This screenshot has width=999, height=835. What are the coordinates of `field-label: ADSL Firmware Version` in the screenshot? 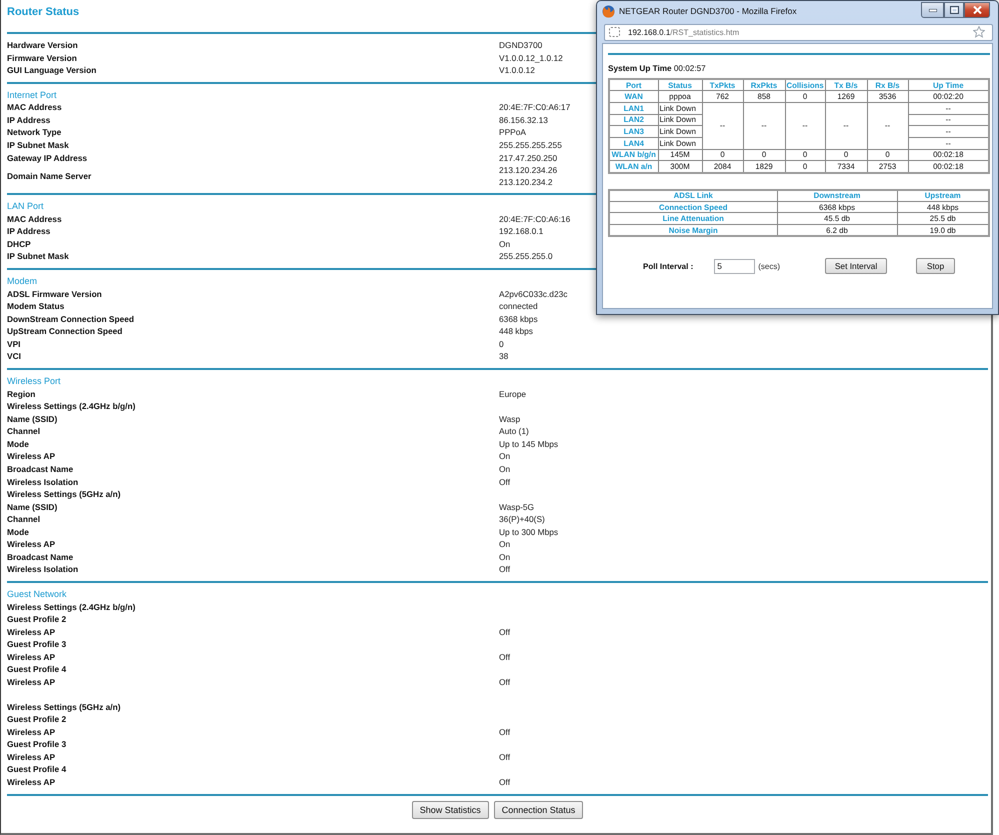 It's located at (54, 294).